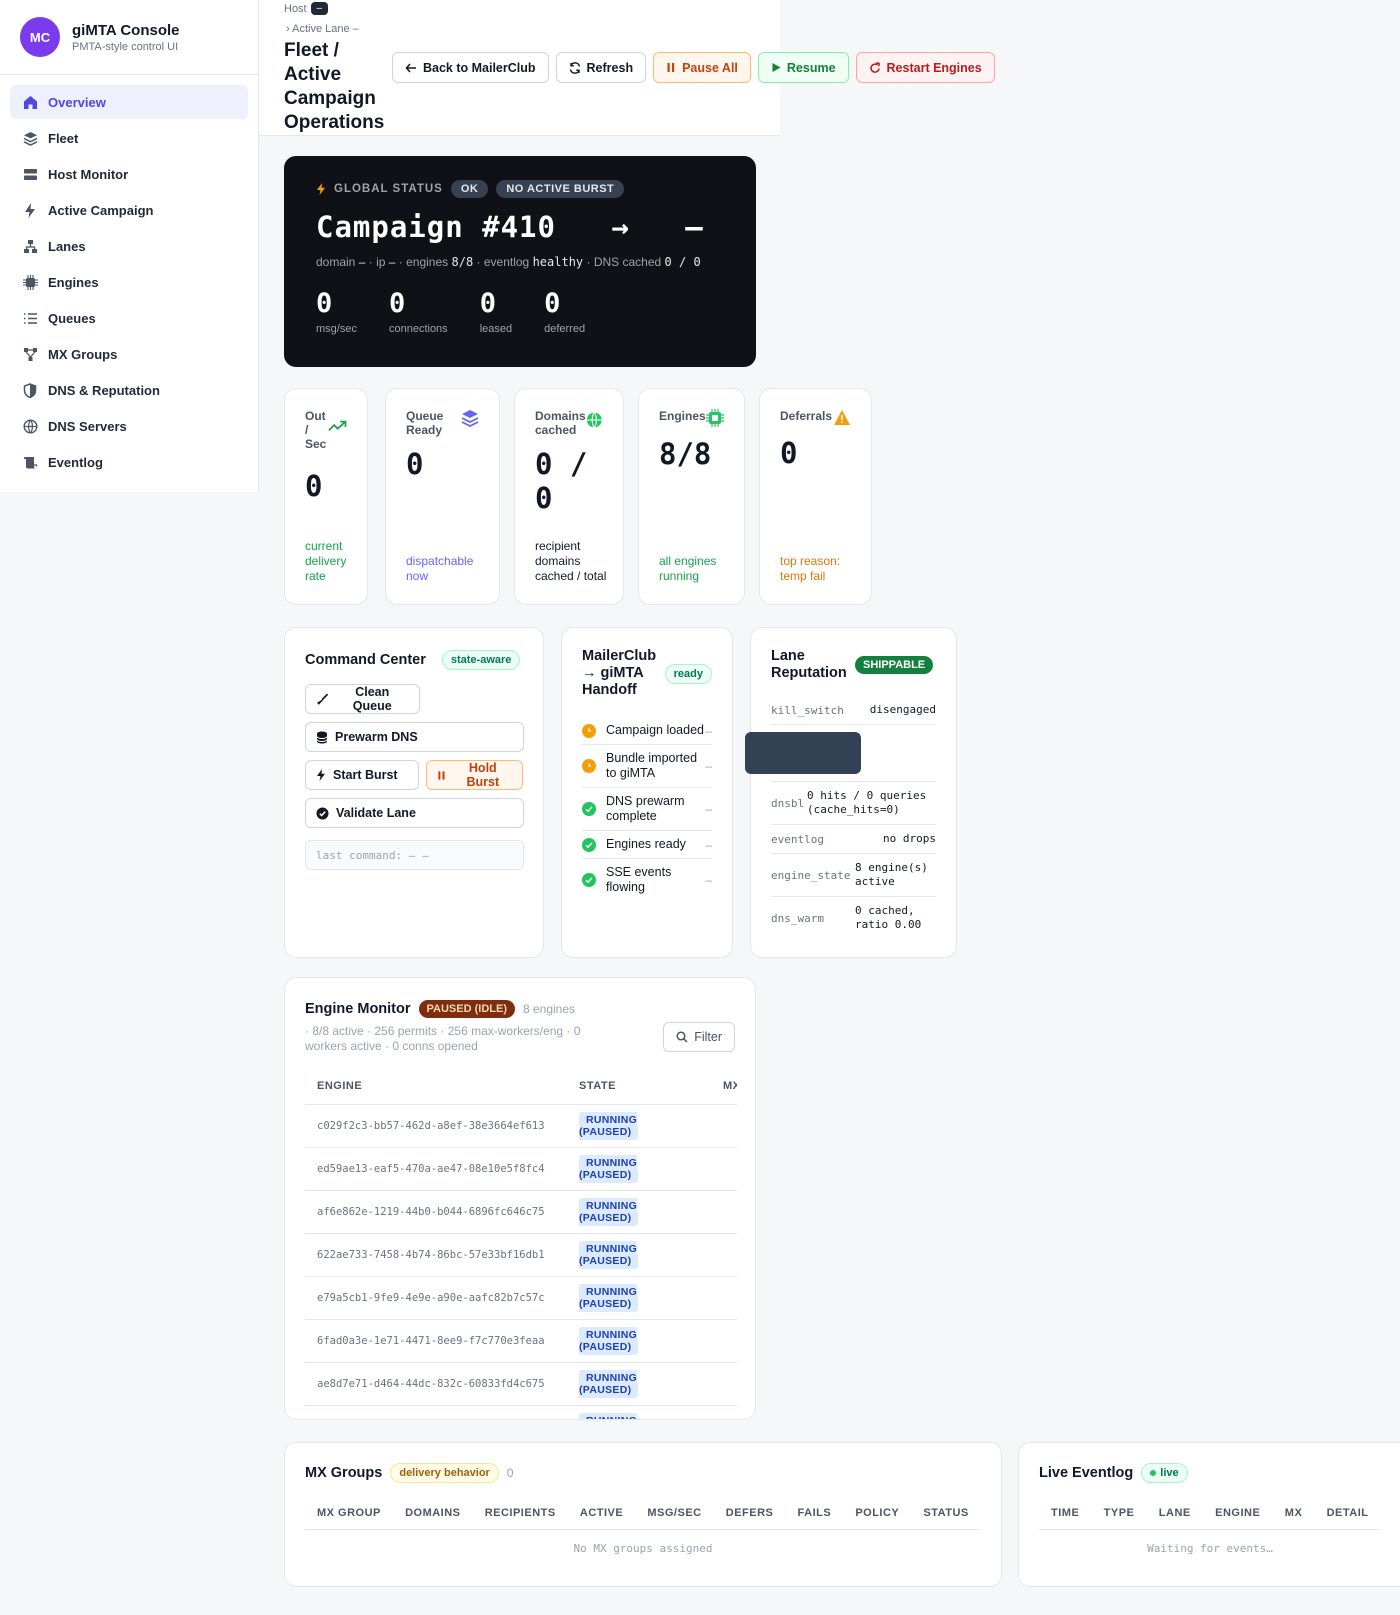 The width and height of the screenshot is (1400, 1615). Describe the element at coordinates (724, 1255) in the screenshot. I see `engine-mx-cell` at that location.